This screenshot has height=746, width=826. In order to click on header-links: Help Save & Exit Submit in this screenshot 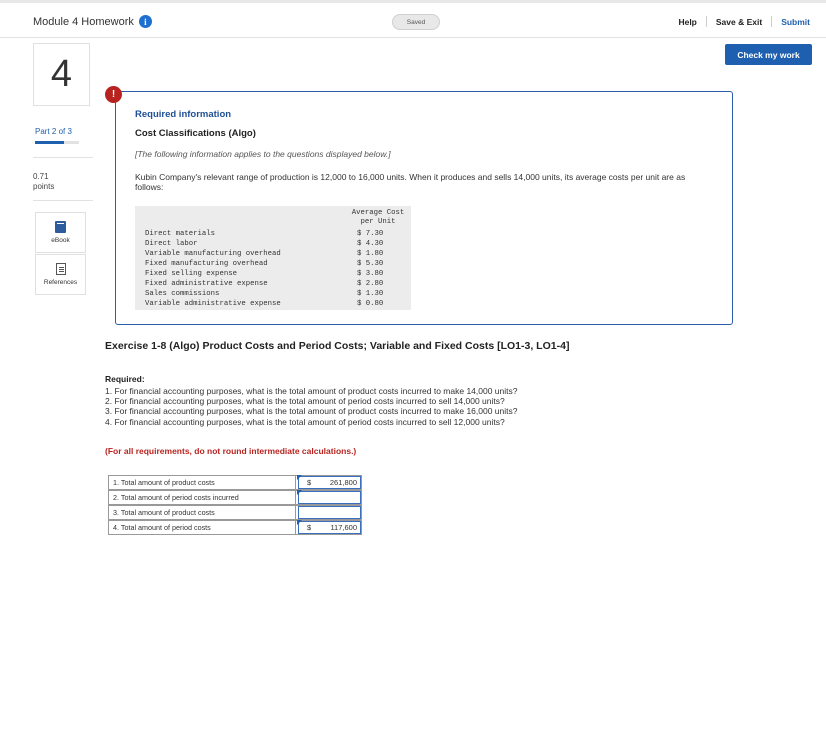, I will do `click(740, 21)`.